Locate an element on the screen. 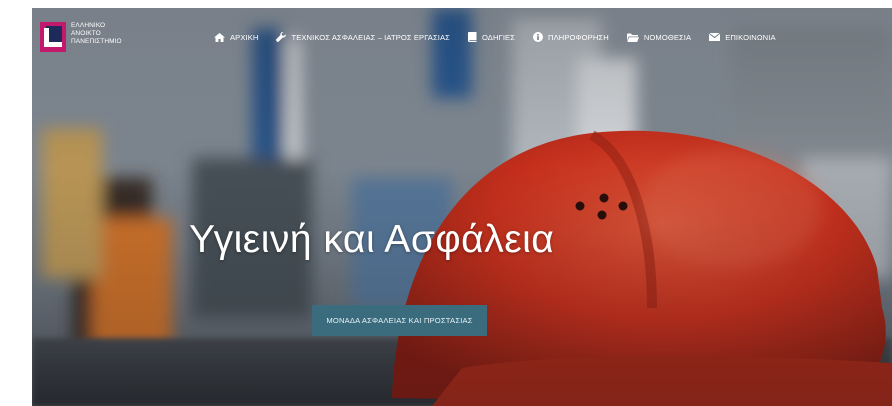 The height and width of the screenshot is (406, 892). university-logo: ΕΛΛΗΝΙΚΟ ΑΝΟΙΚΤΟ ΠΑΝΕΠΙΣΤΗΜΙΟ is located at coordinates (81, 37).